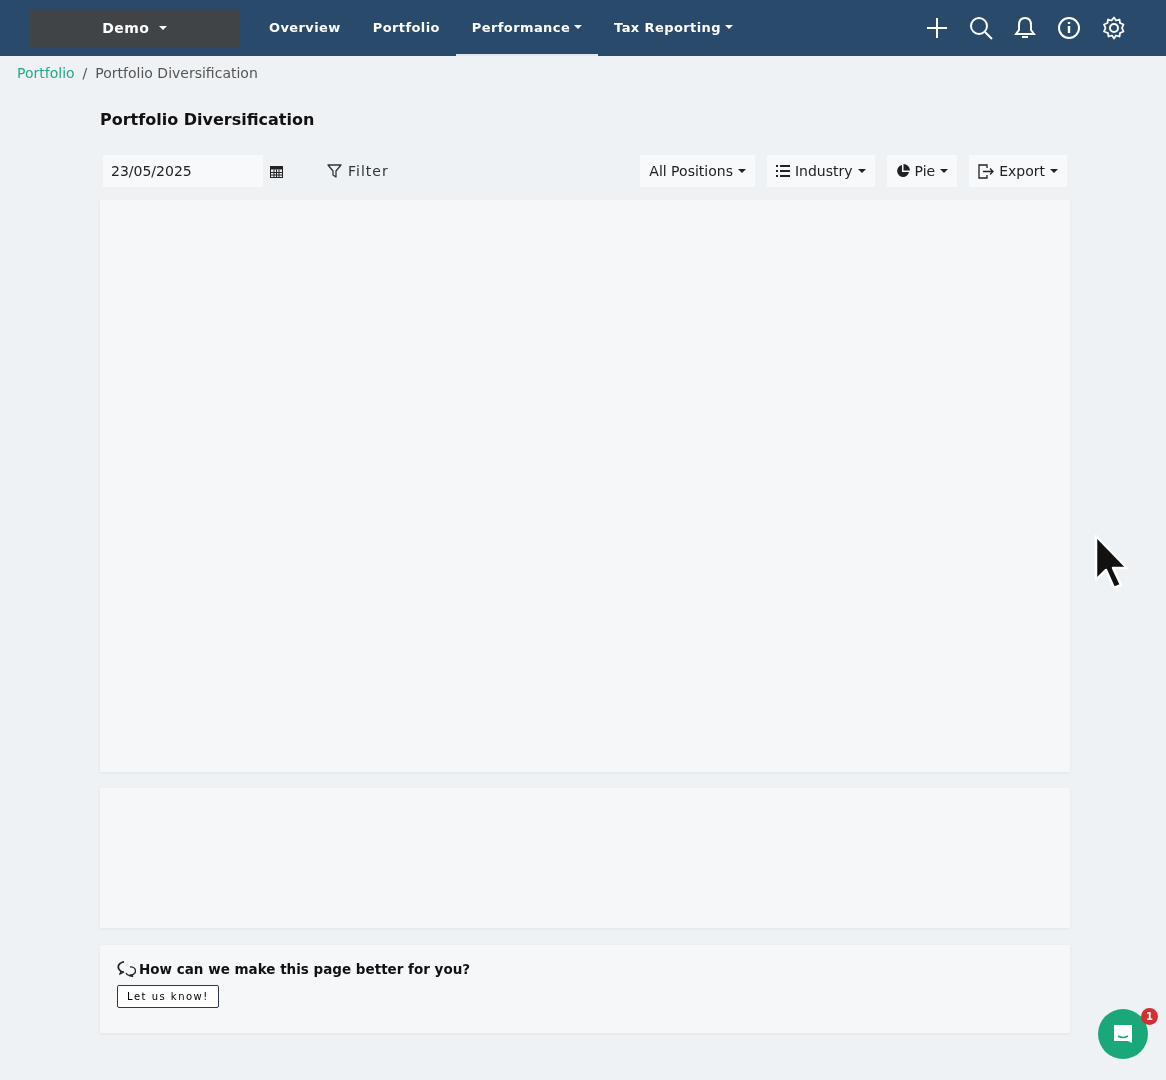 This screenshot has height=1080, width=1166. I want to click on account-menu-button: Demo, so click(134, 28).